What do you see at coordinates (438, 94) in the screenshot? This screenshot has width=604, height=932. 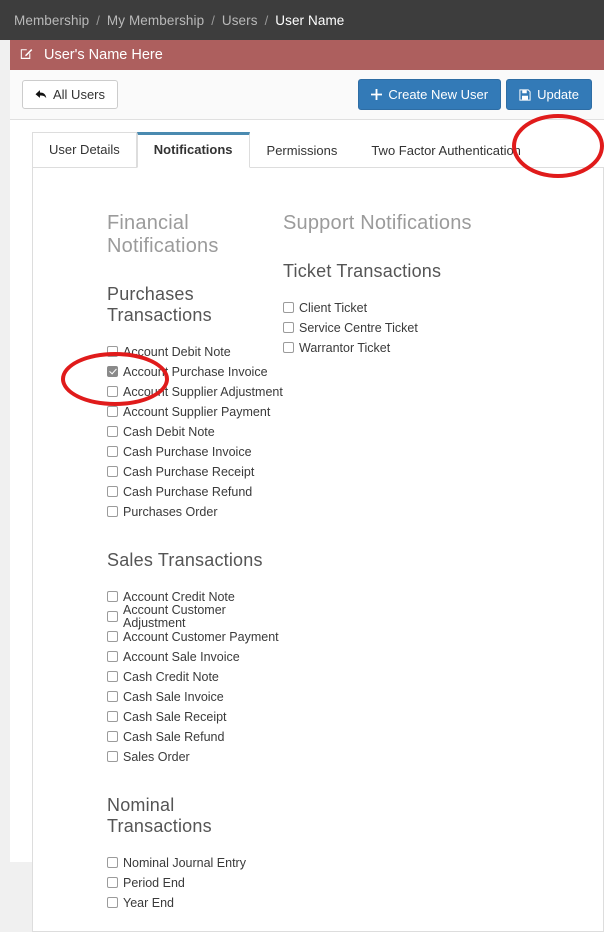 I see `create-new-user-label: Create New User` at bounding box center [438, 94].